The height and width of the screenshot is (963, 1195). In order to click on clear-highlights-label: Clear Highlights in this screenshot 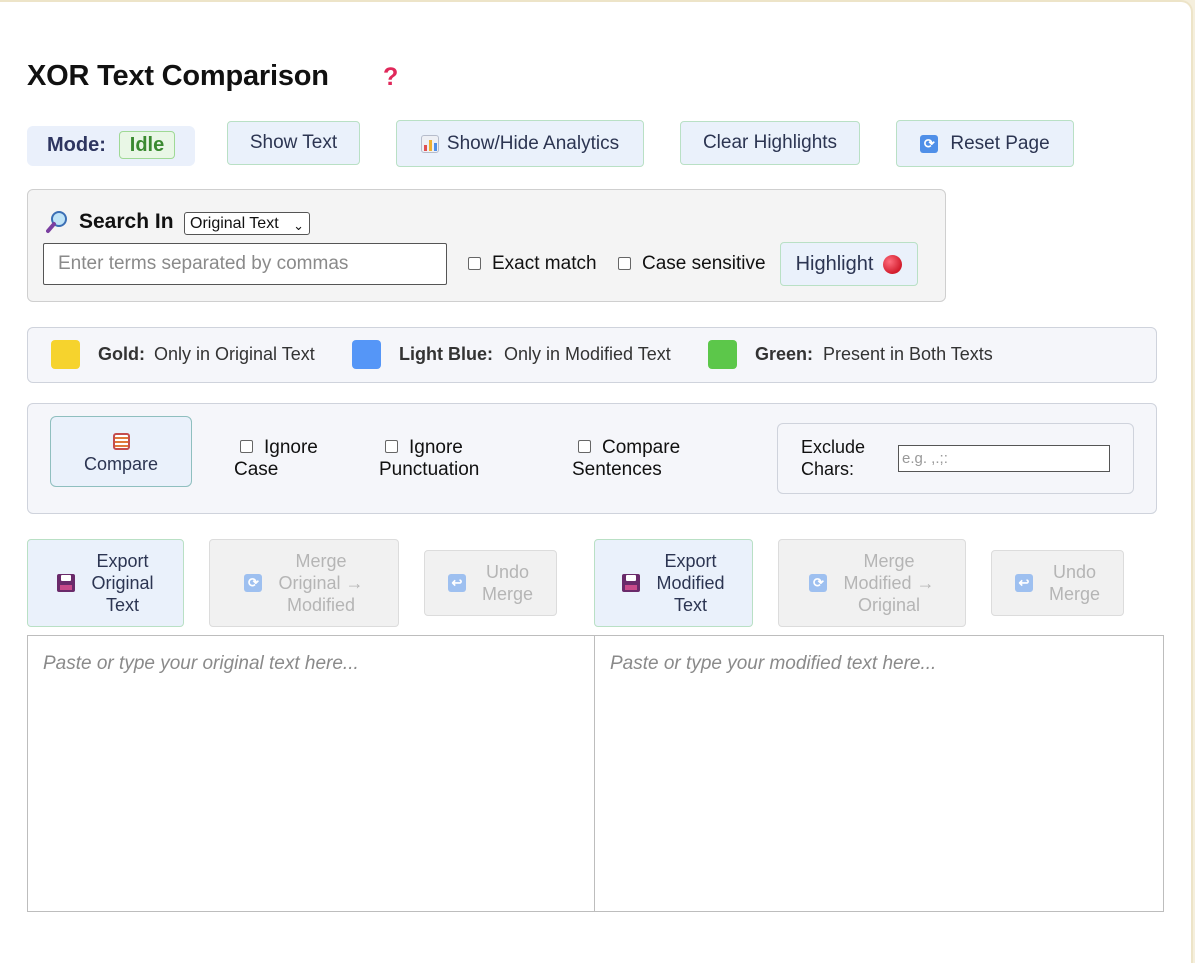, I will do `click(770, 142)`.